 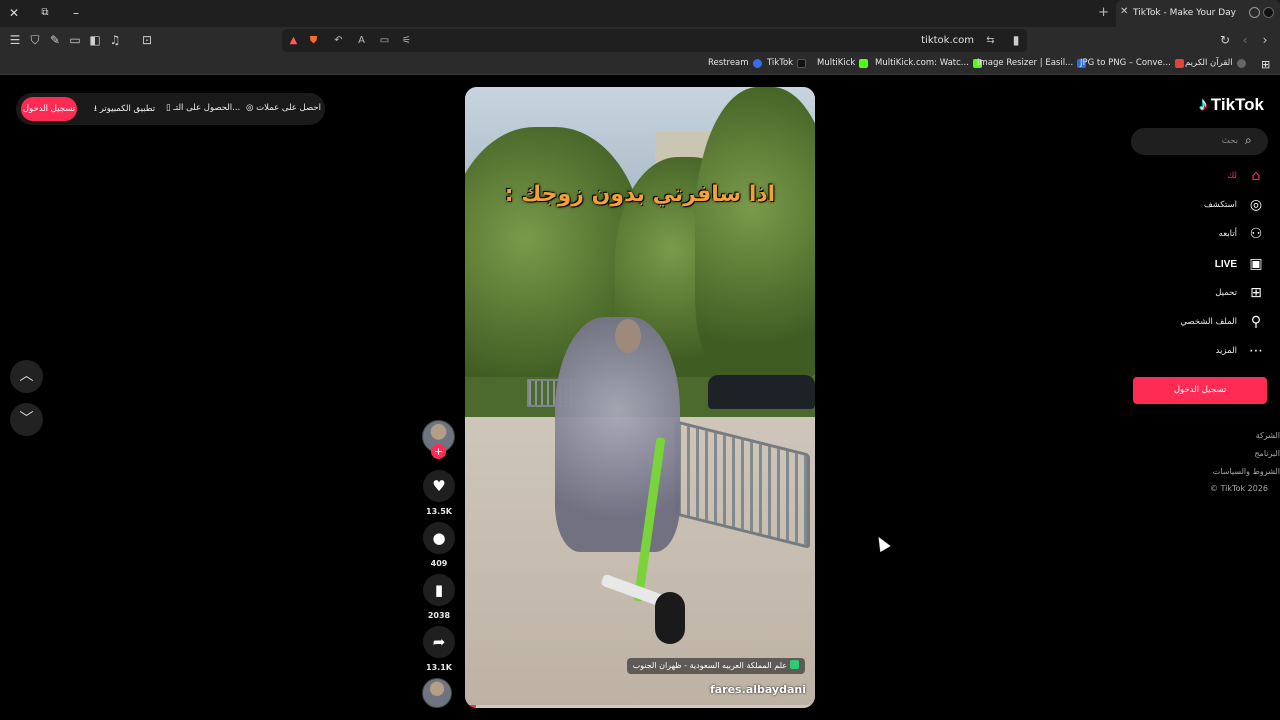 I want to click on sidebar-item-label: الملف الشخصي, so click(x=1208, y=322).